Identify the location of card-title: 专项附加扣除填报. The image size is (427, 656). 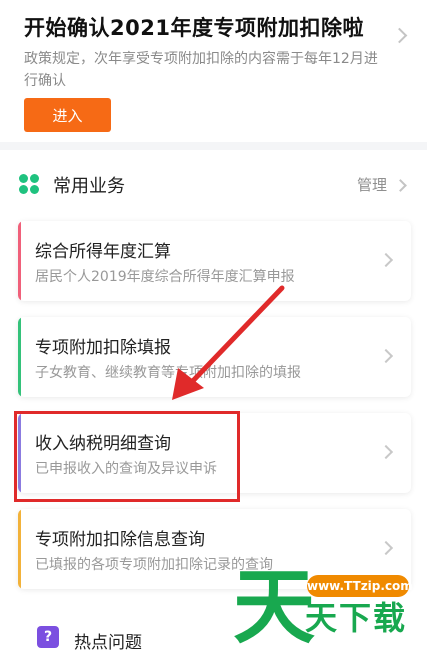
(103, 348).